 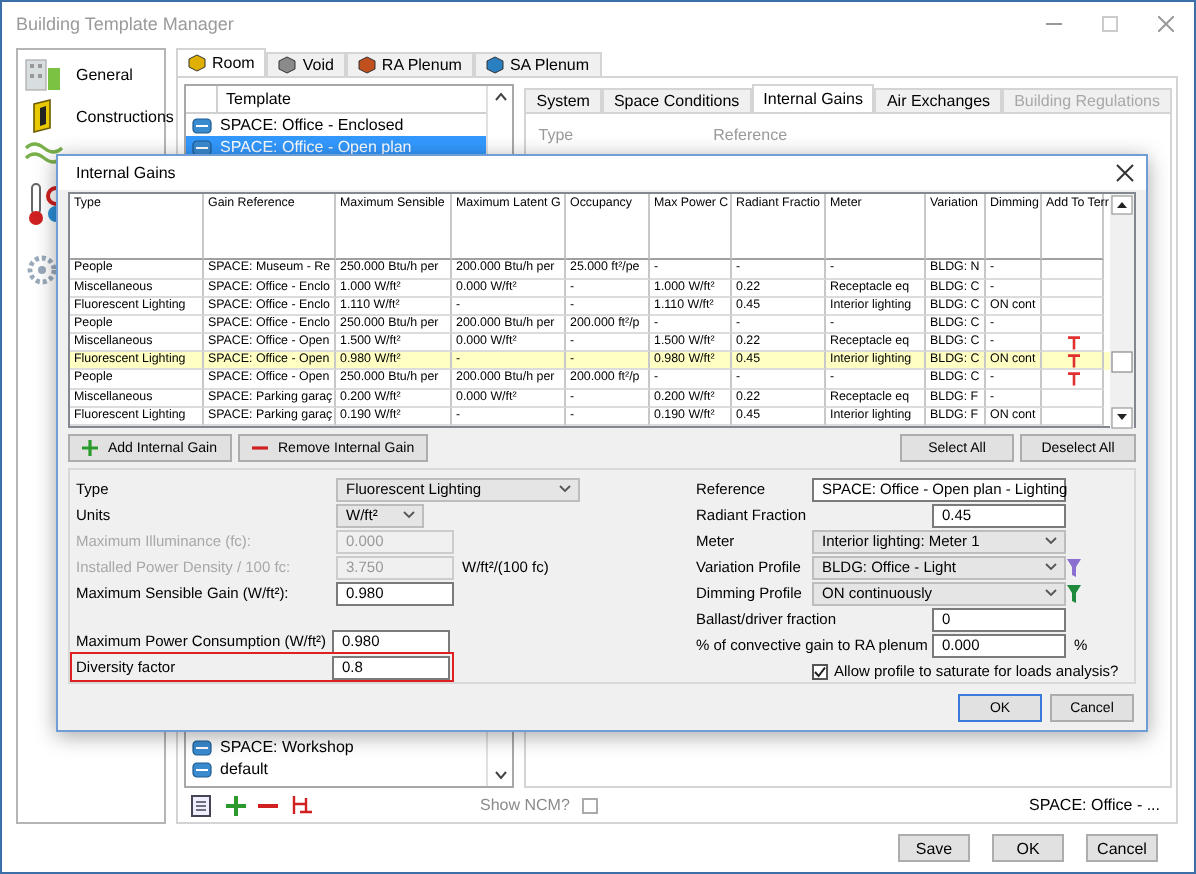 What do you see at coordinates (500, 97) in the screenshot?
I see `scroll-up-icon` at bounding box center [500, 97].